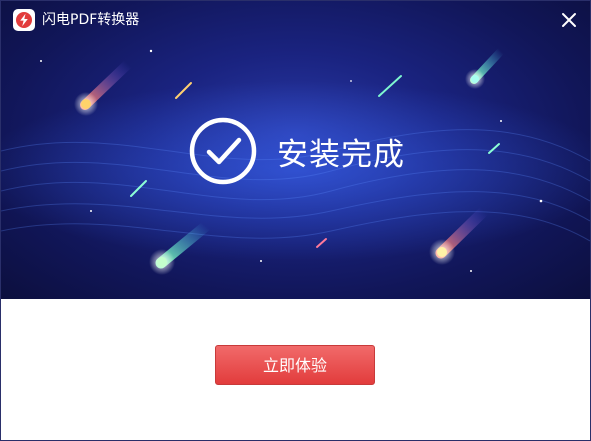 This screenshot has height=441, width=591. Describe the element at coordinates (341, 154) in the screenshot. I see `status-message: 安装完成` at that location.